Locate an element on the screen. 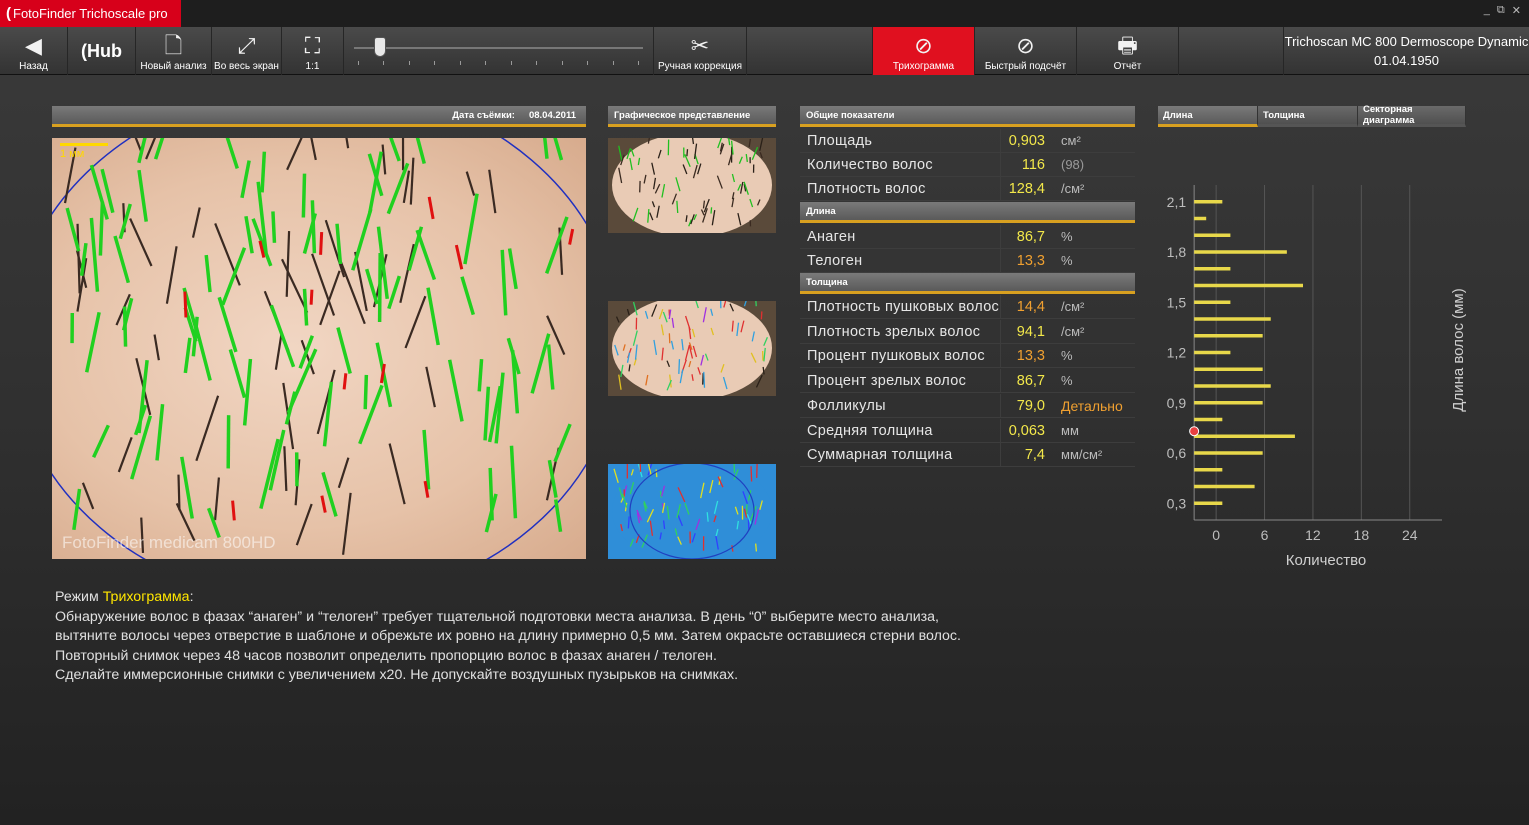 This screenshot has height=825, width=1529. stat-label: Плотность зрелых волос is located at coordinates (894, 331).